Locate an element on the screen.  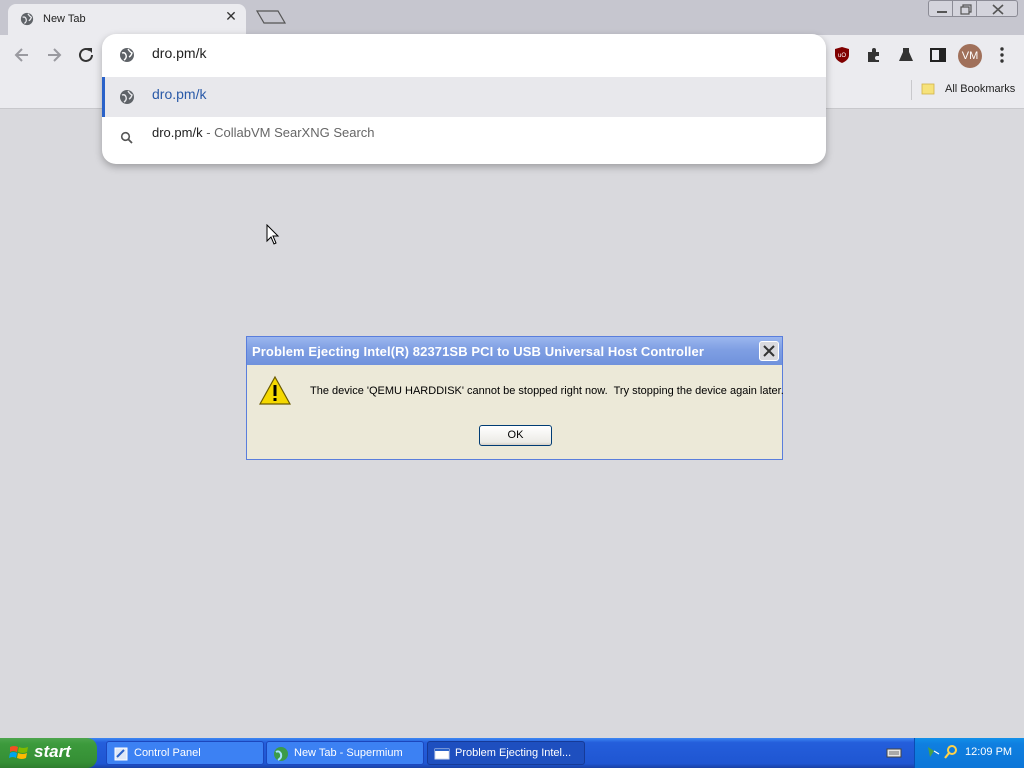
browser-globe-icon is located at coordinates (281, 754).